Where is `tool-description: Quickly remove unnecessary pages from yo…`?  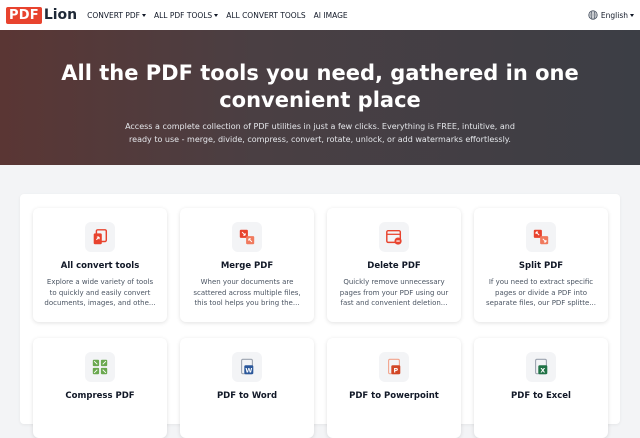 tool-description: Quickly remove unnecessary pages from yo… is located at coordinates (394, 292).